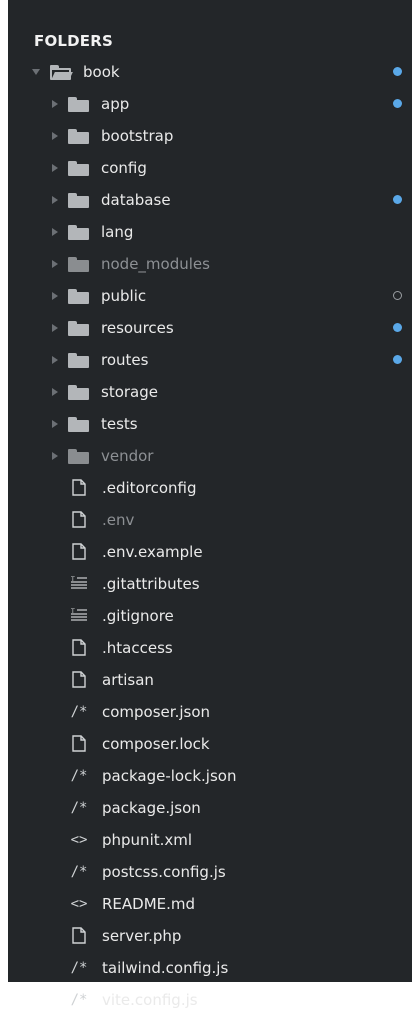  What do you see at coordinates (124, 168) in the screenshot?
I see `tree-item-label: config` at bounding box center [124, 168].